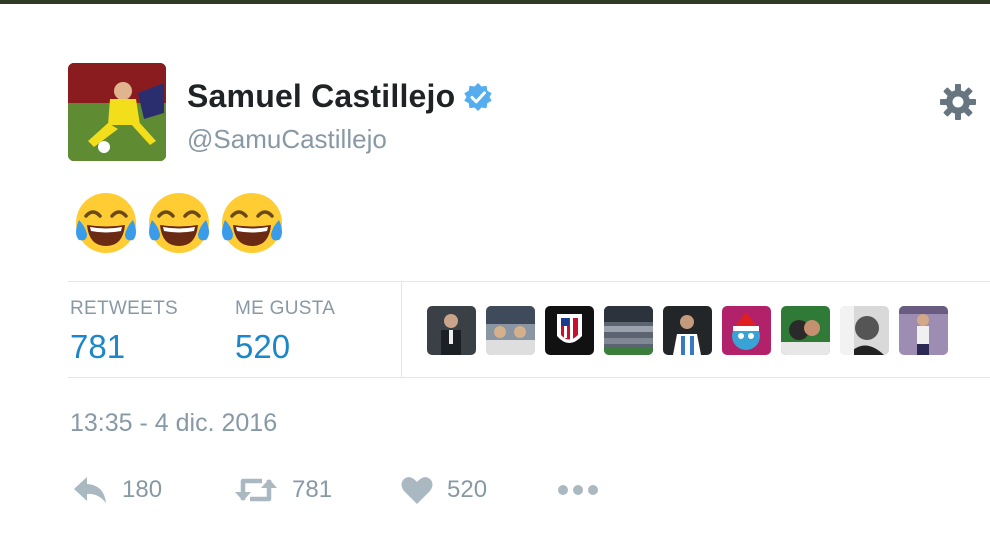  I want to click on retweets-label: RETWEETS, so click(124, 308).